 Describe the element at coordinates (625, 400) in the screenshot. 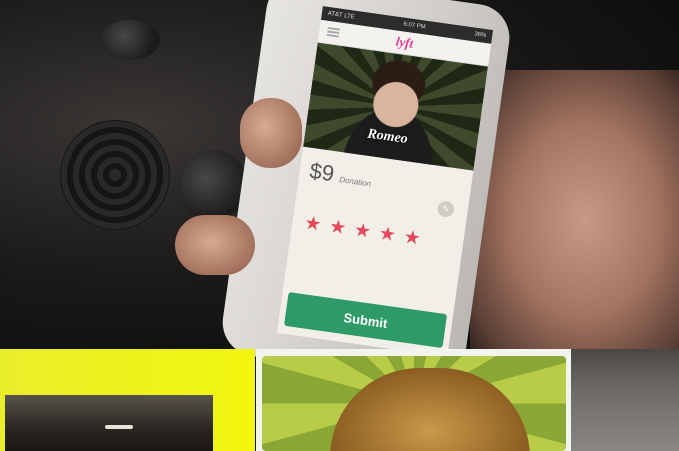

I see `right-thumbnail-panel` at that location.